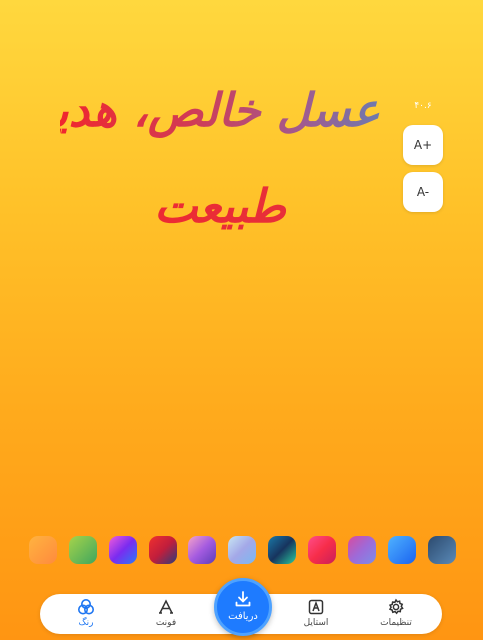 This screenshot has height=640, width=483. Describe the element at coordinates (362, 550) in the screenshot. I see `swatch-rose-lavender` at that location.